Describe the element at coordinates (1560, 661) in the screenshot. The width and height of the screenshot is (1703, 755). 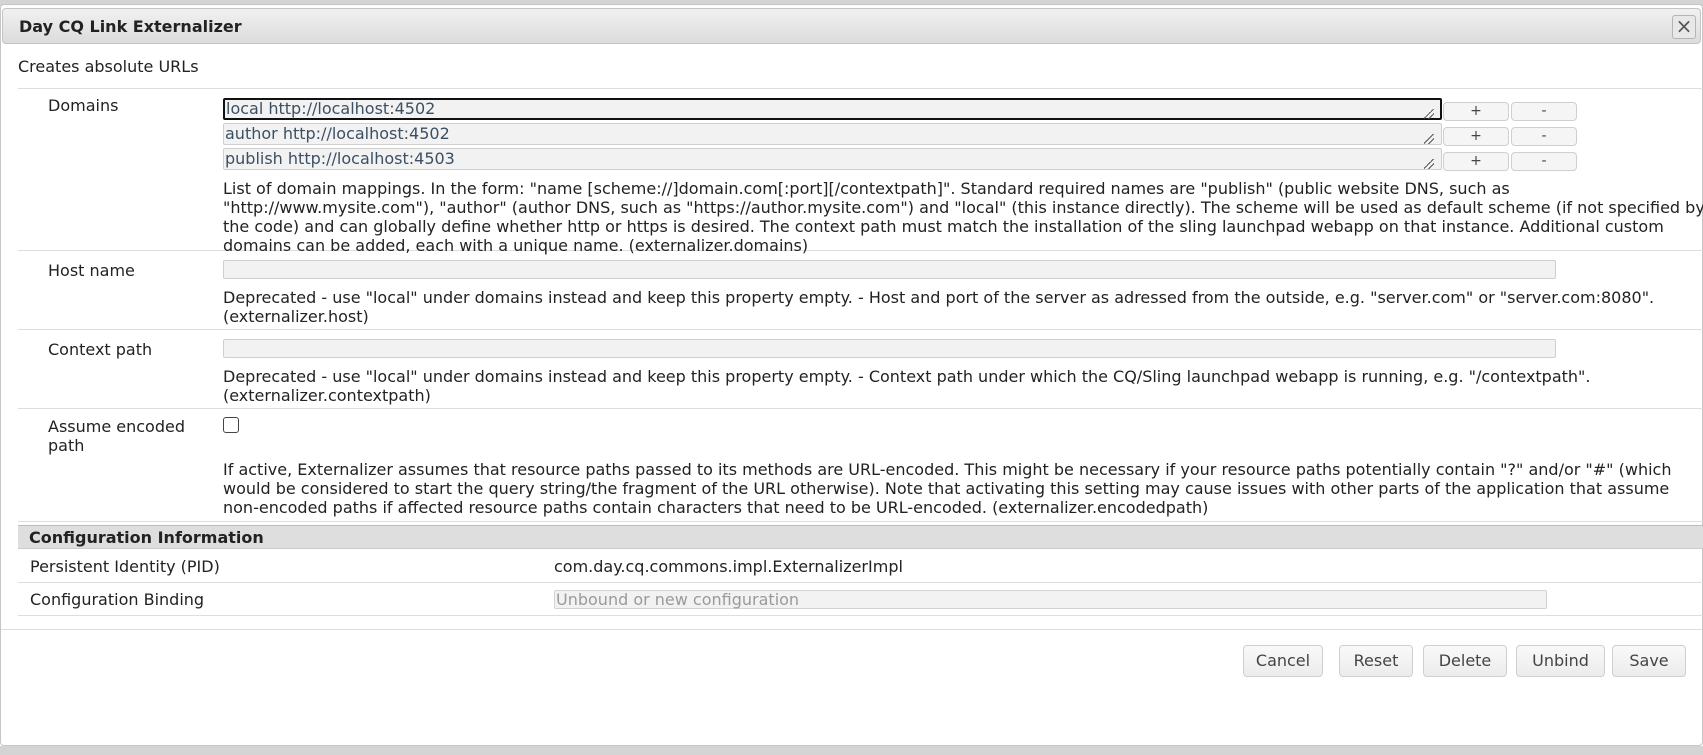
I see `unbind-button: Unbind` at that location.